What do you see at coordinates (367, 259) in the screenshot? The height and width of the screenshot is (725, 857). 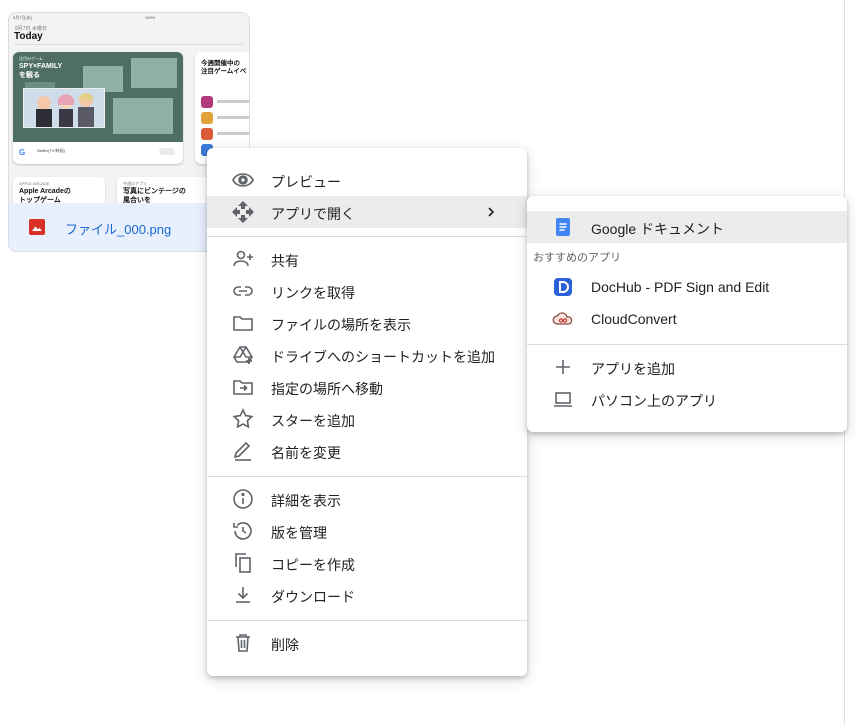 I see `menu-item-share: 共有` at bounding box center [367, 259].